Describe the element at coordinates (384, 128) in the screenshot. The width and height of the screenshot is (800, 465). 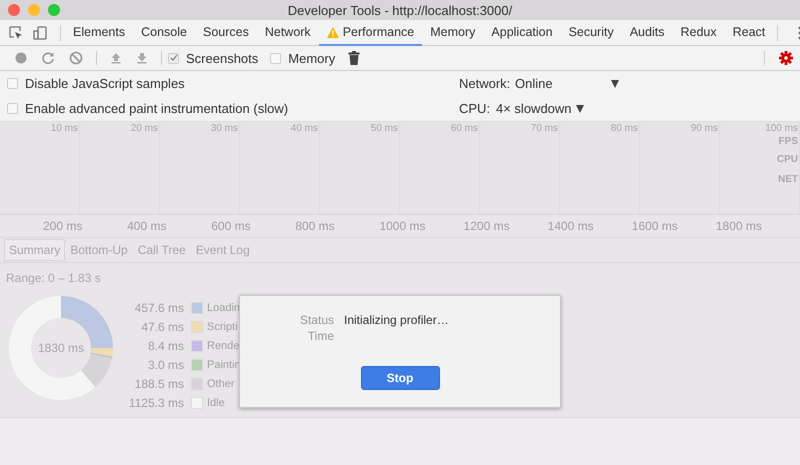
I see `tick-label: 50 ms` at that location.